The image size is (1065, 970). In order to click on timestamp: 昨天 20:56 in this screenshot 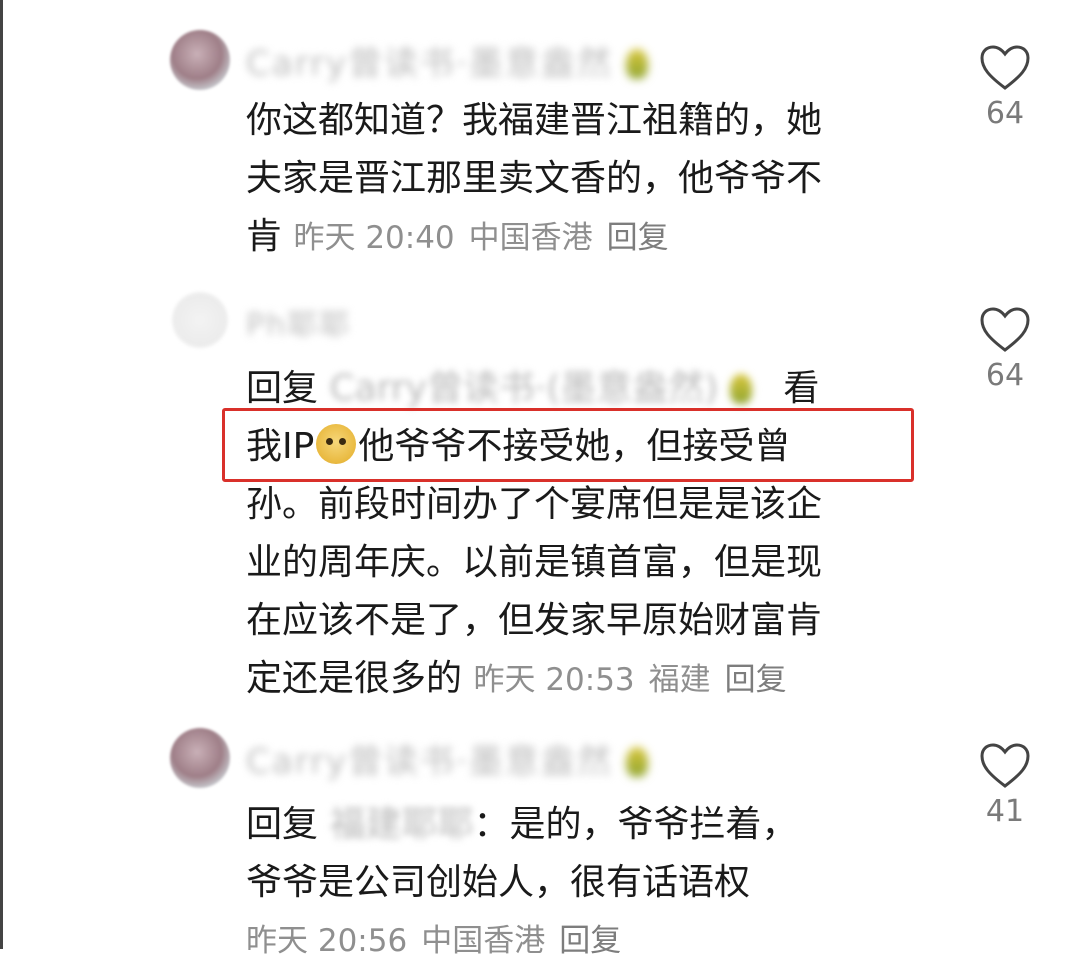, I will do `click(327, 941)`.